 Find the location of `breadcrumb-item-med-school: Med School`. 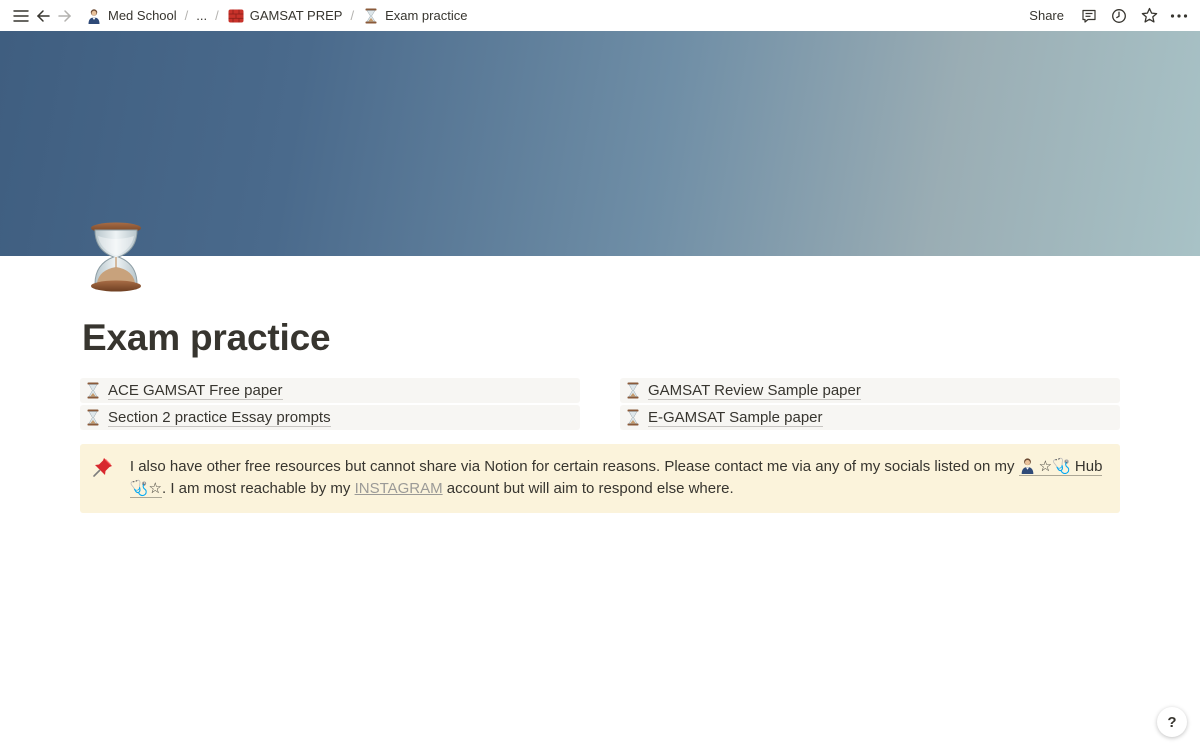

breadcrumb-item-med-school: Med School is located at coordinates (131, 16).